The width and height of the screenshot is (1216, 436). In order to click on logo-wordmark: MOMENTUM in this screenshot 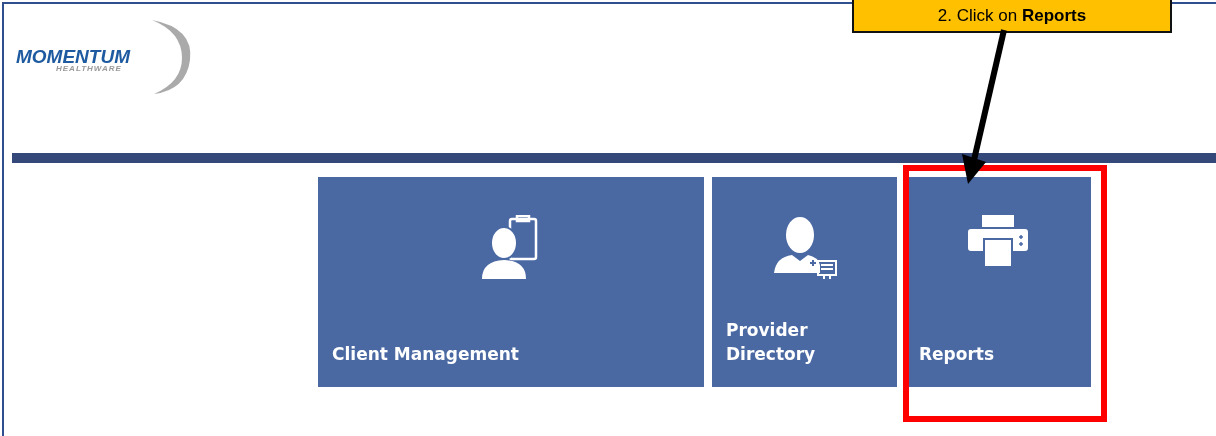, I will do `click(73, 56)`.